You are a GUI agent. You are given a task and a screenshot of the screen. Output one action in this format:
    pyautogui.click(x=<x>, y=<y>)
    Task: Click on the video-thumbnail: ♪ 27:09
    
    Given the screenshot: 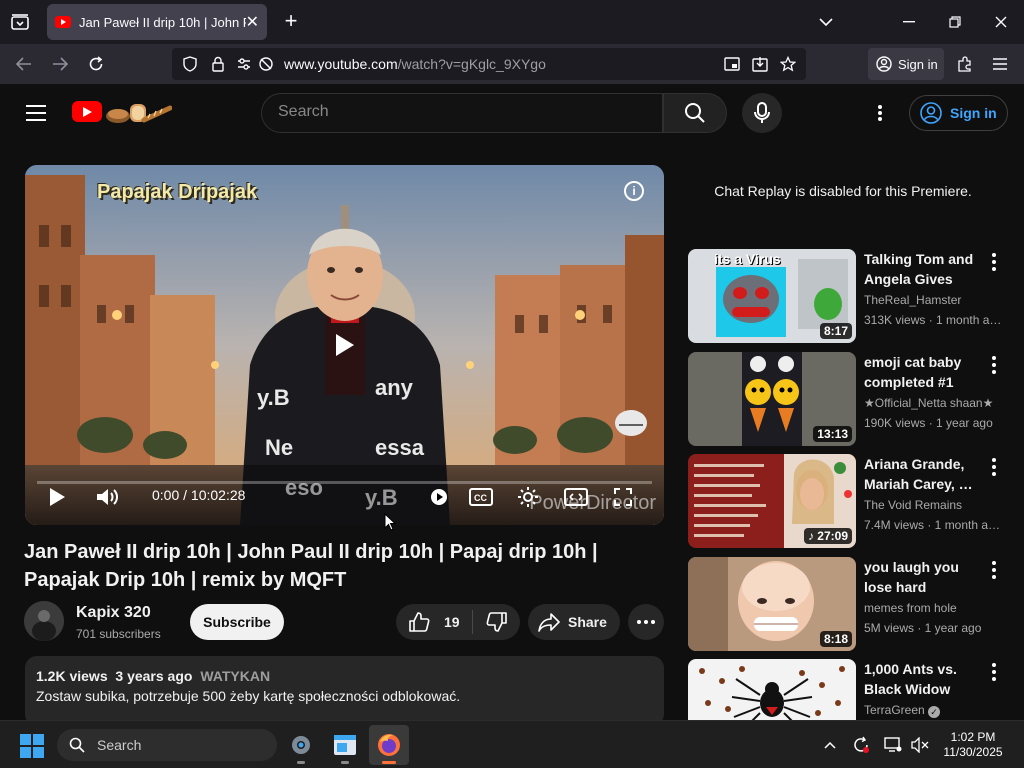 What is the action you would take?
    pyautogui.click(x=772, y=501)
    